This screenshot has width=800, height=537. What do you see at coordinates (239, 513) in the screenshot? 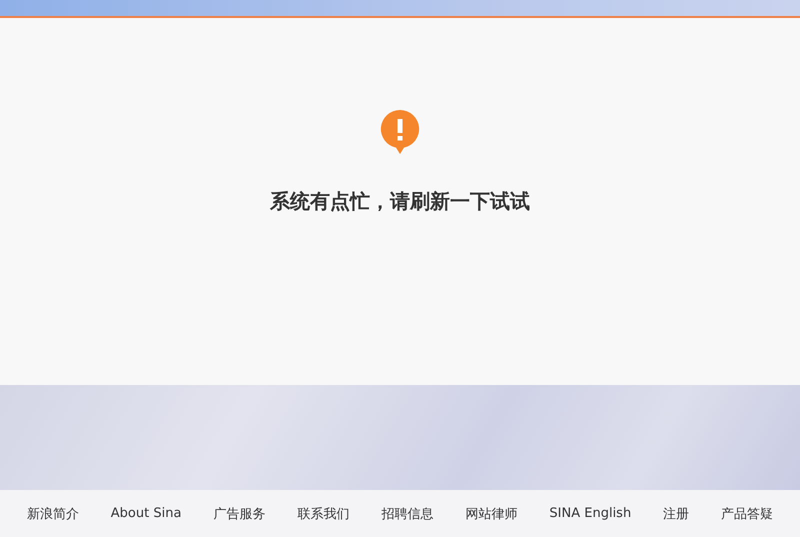
I see `footer-link: 广告服务` at bounding box center [239, 513].